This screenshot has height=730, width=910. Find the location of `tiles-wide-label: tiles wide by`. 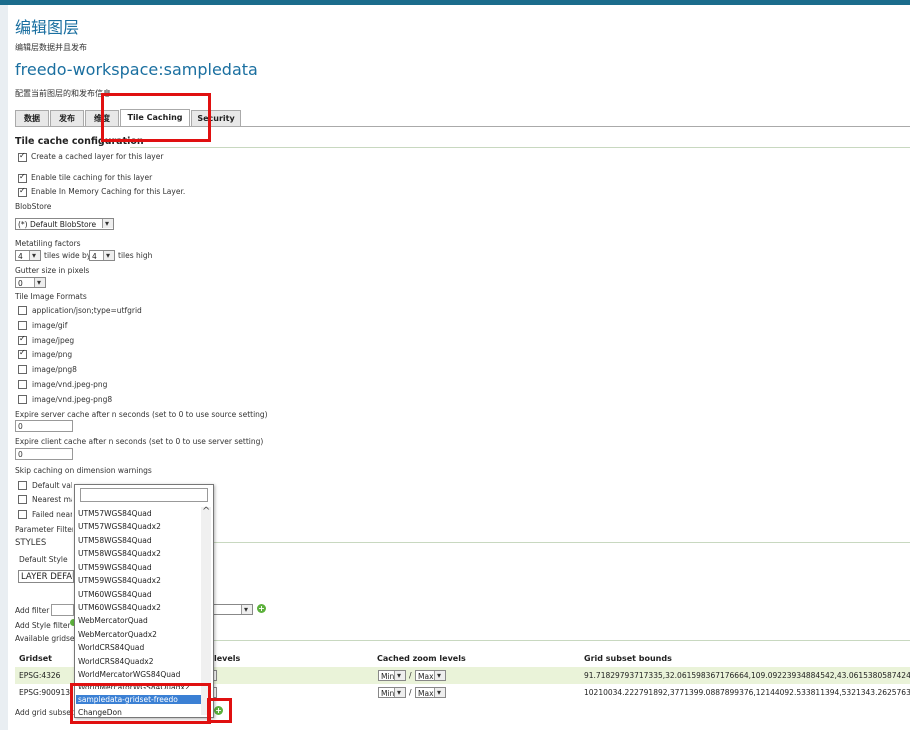

tiles-wide-label: tiles wide by is located at coordinates (68, 255).